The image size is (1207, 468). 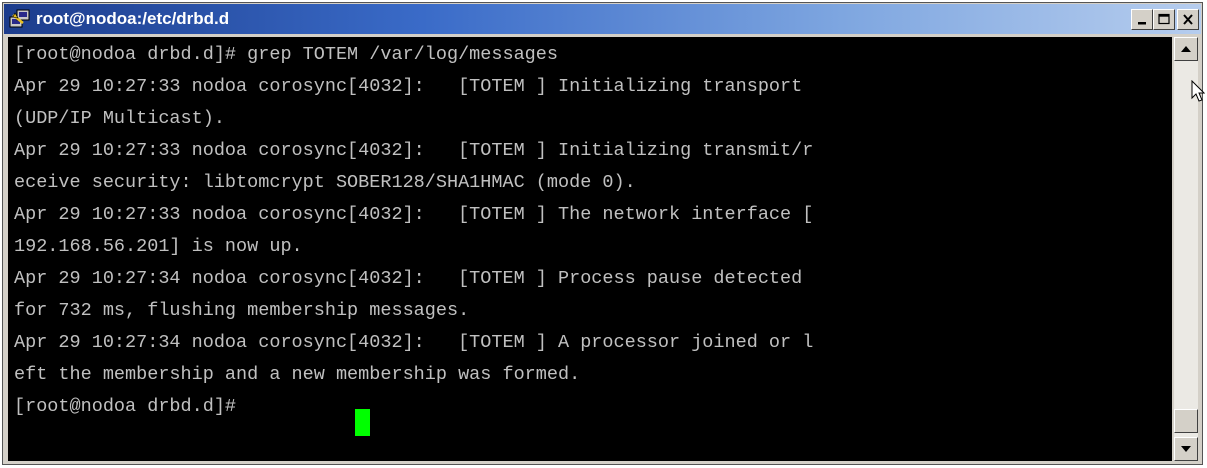 What do you see at coordinates (20, 19) in the screenshot?
I see `putty-icon` at bounding box center [20, 19].